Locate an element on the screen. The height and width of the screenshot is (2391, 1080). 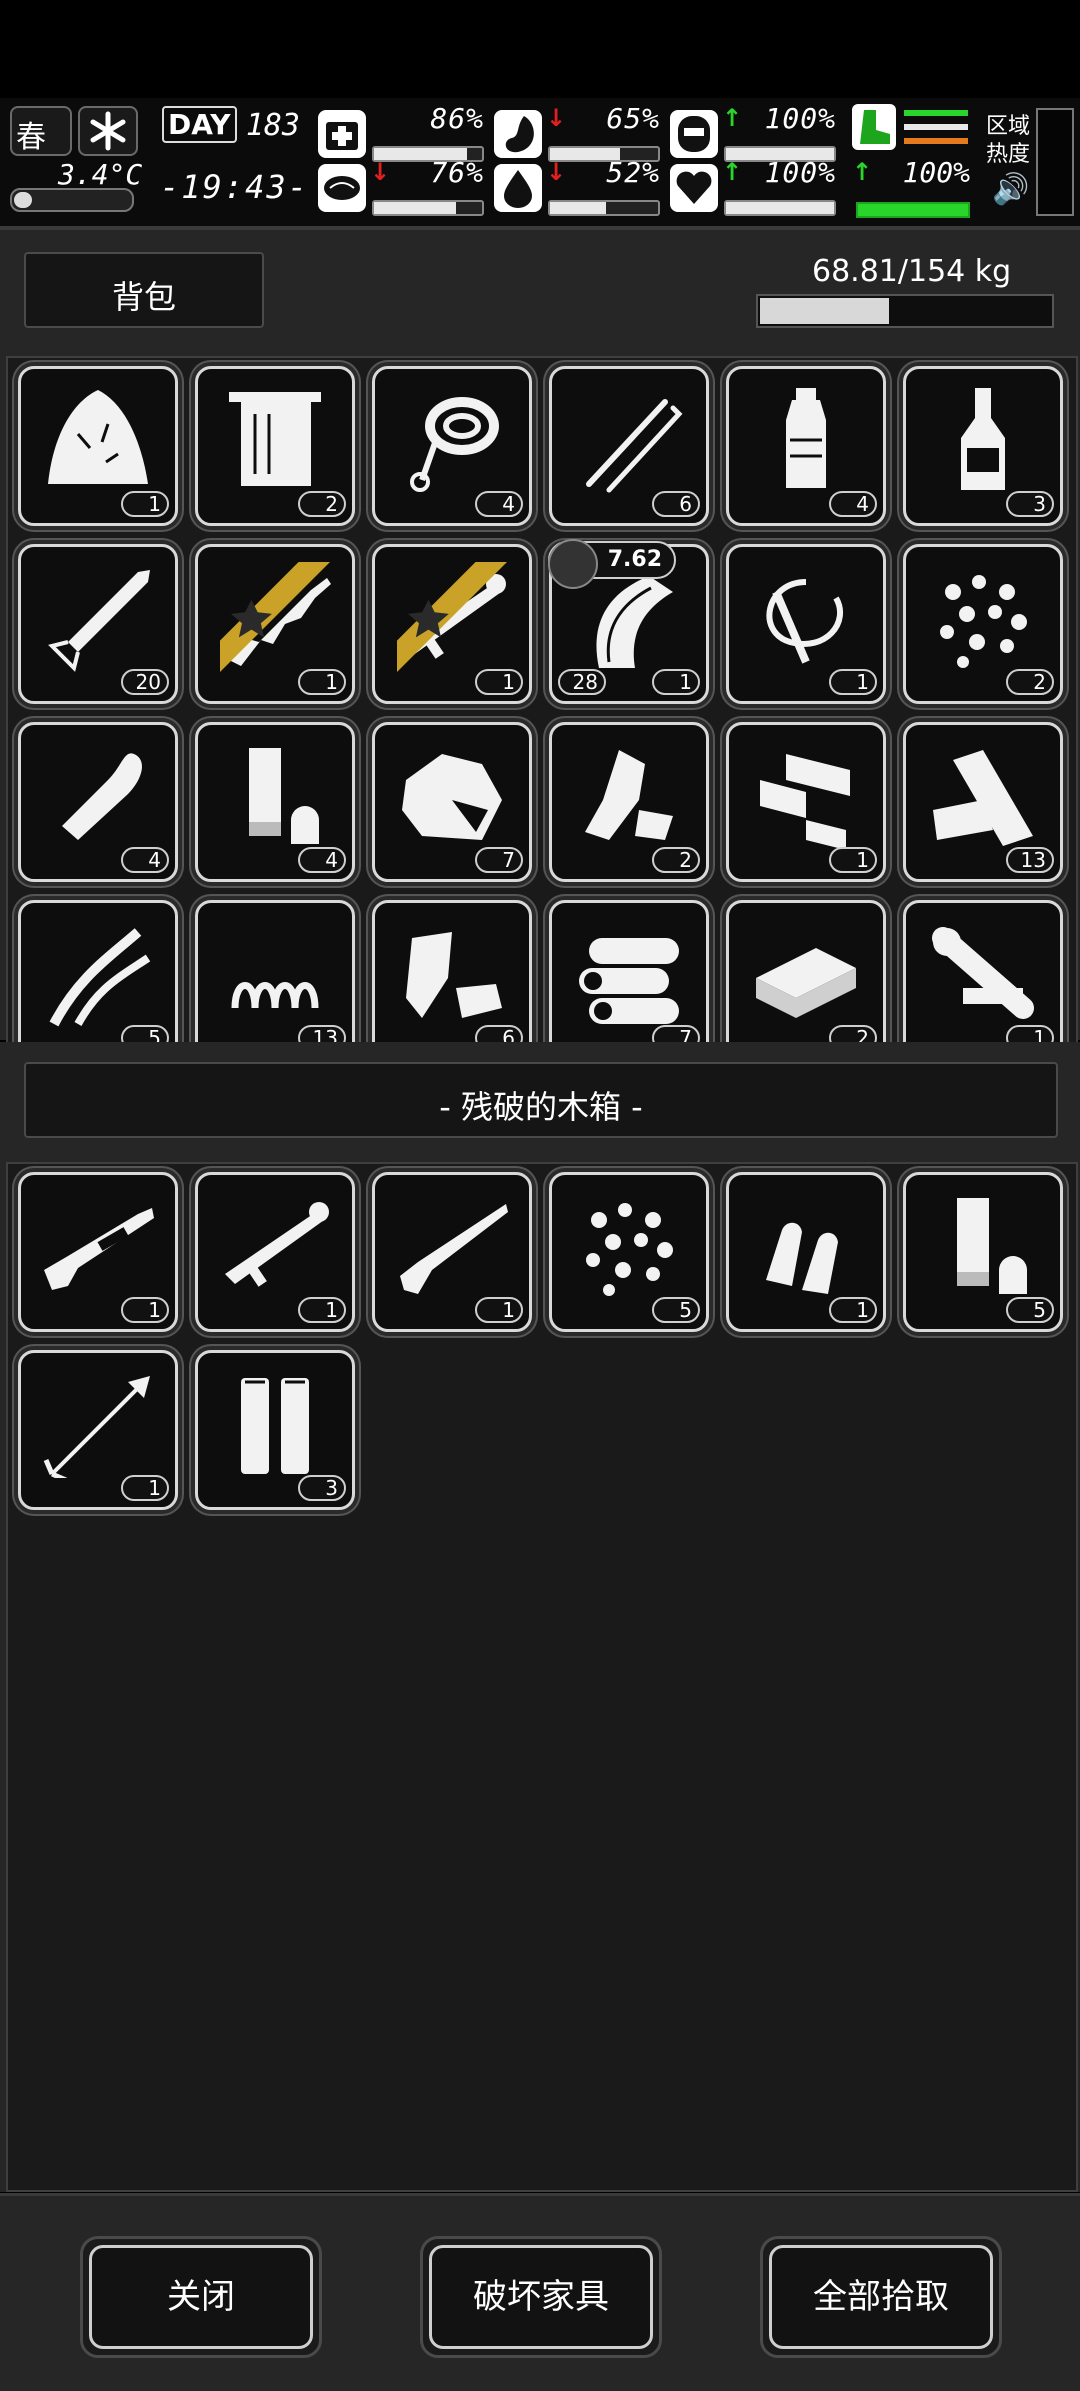
area-heat-label-2: 热度 is located at coordinates (1008, 154).